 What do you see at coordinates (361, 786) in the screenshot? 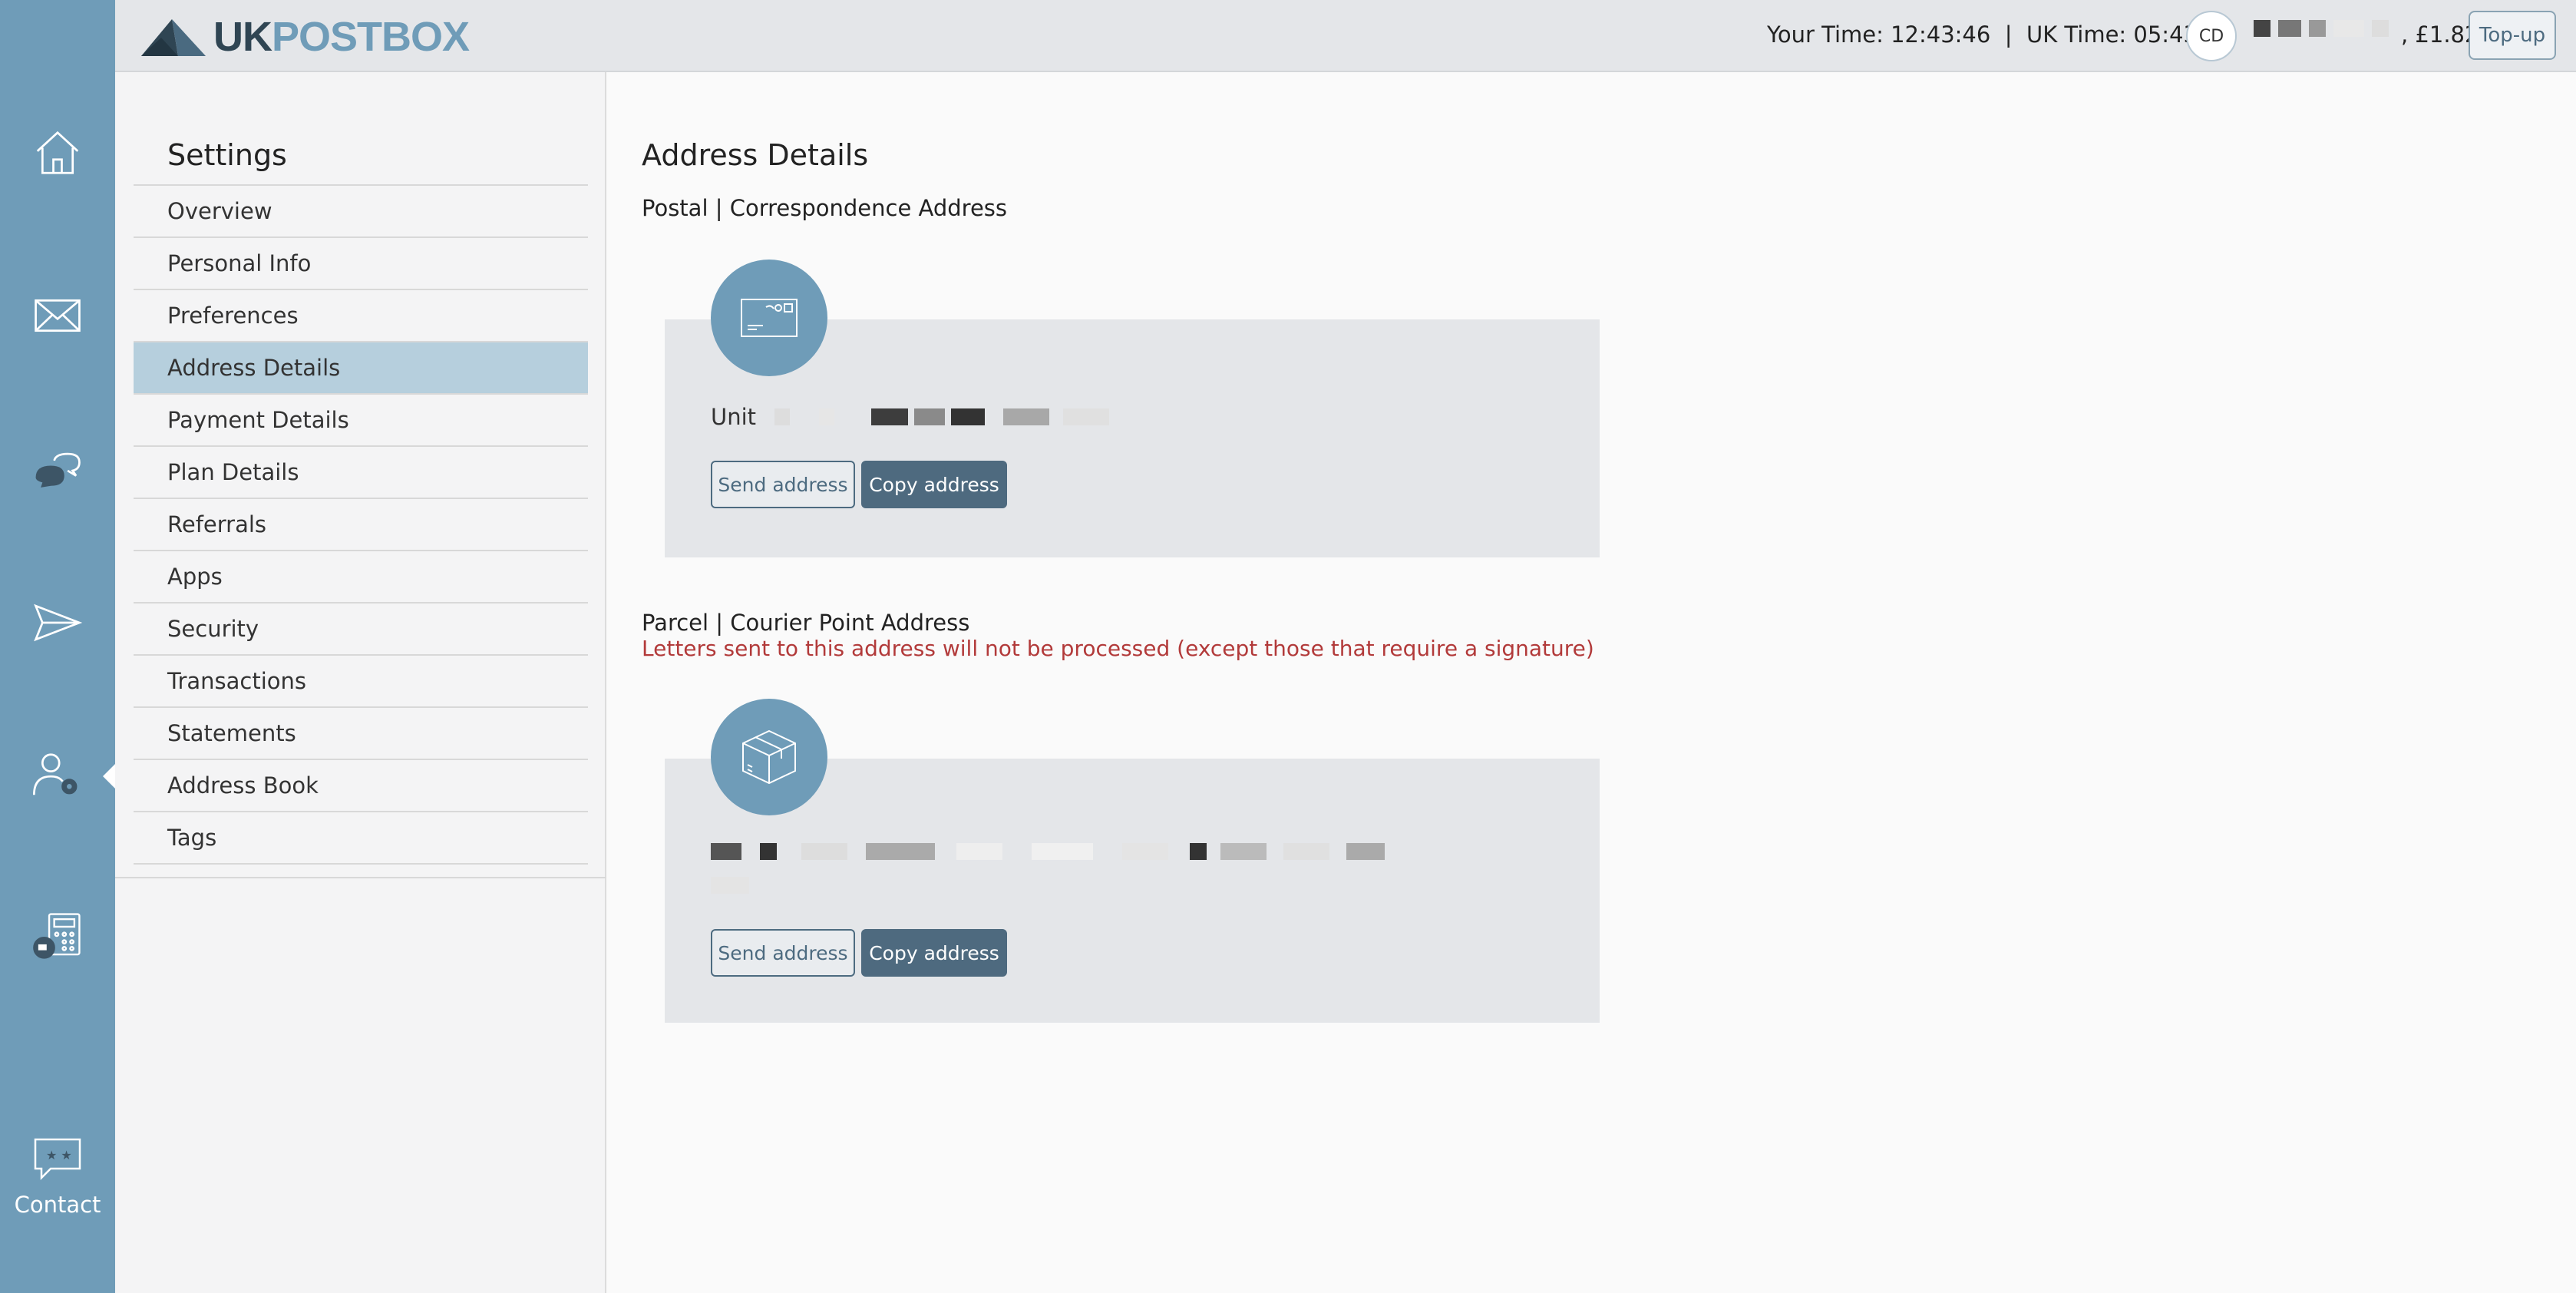
I see `settings-item-address-book: Address Book` at bounding box center [361, 786].